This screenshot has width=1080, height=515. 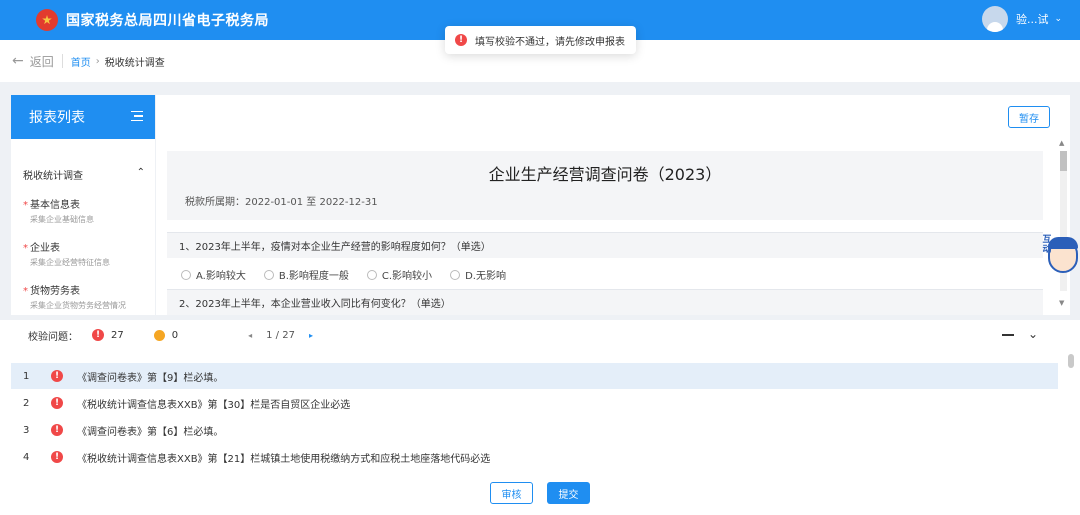 I want to click on option-d: D.无影响, so click(x=478, y=274).